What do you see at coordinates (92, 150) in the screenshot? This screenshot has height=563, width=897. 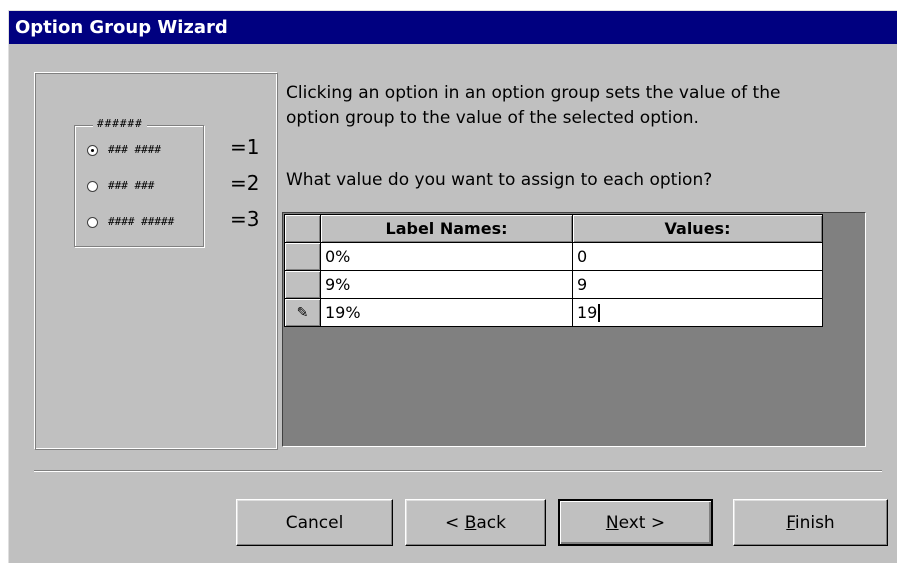 I see `radio-selected-icon` at bounding box center [92, 150].